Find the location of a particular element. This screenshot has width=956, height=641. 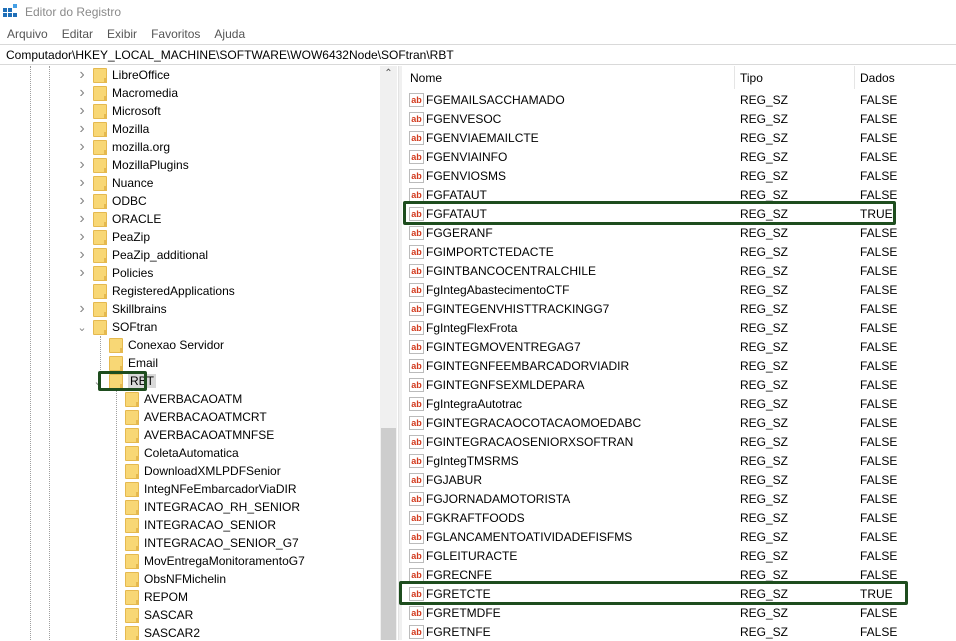

value-row: ab FGINTEGNFEEMBARCADORVIADIR REG_SZ FALSE is located at coordinates (679, 365).